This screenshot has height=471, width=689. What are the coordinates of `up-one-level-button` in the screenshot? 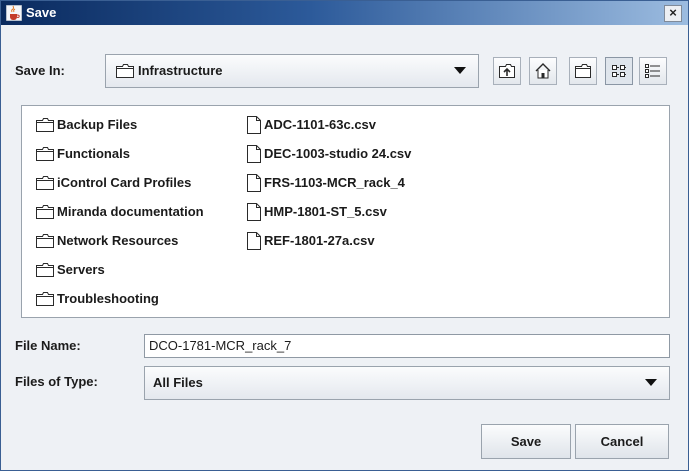 It's located at (507, 71).